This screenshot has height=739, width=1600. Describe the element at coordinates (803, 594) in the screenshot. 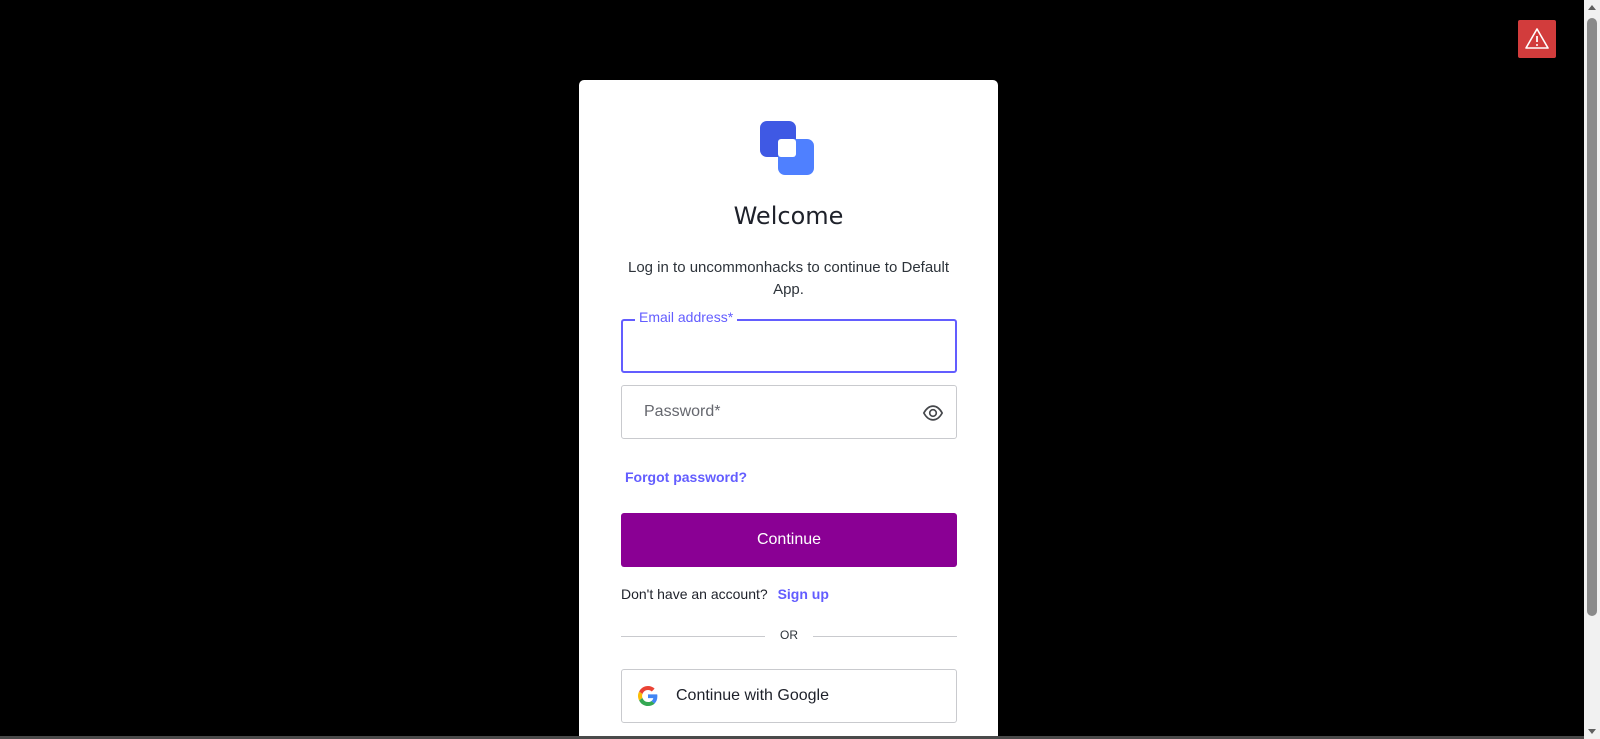

I see `signup-link: Sign up` at that location.